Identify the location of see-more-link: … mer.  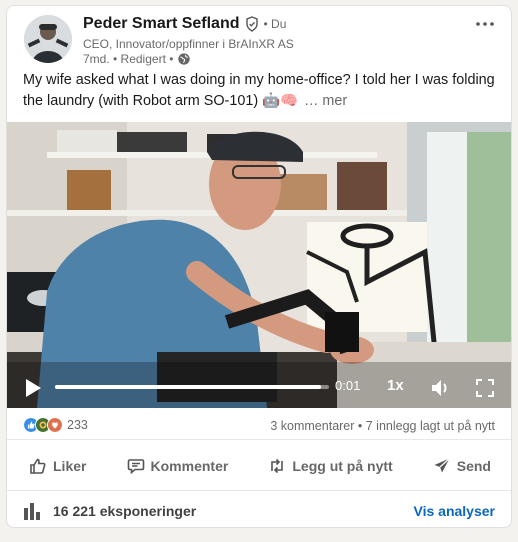
(325, 101).